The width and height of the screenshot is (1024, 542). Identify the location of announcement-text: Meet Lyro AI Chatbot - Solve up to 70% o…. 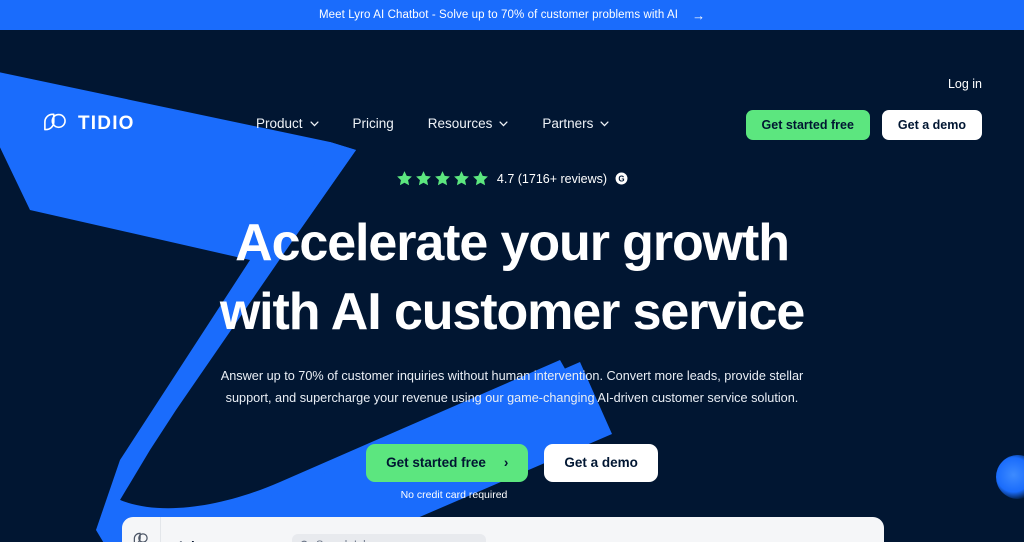
(498, 15).